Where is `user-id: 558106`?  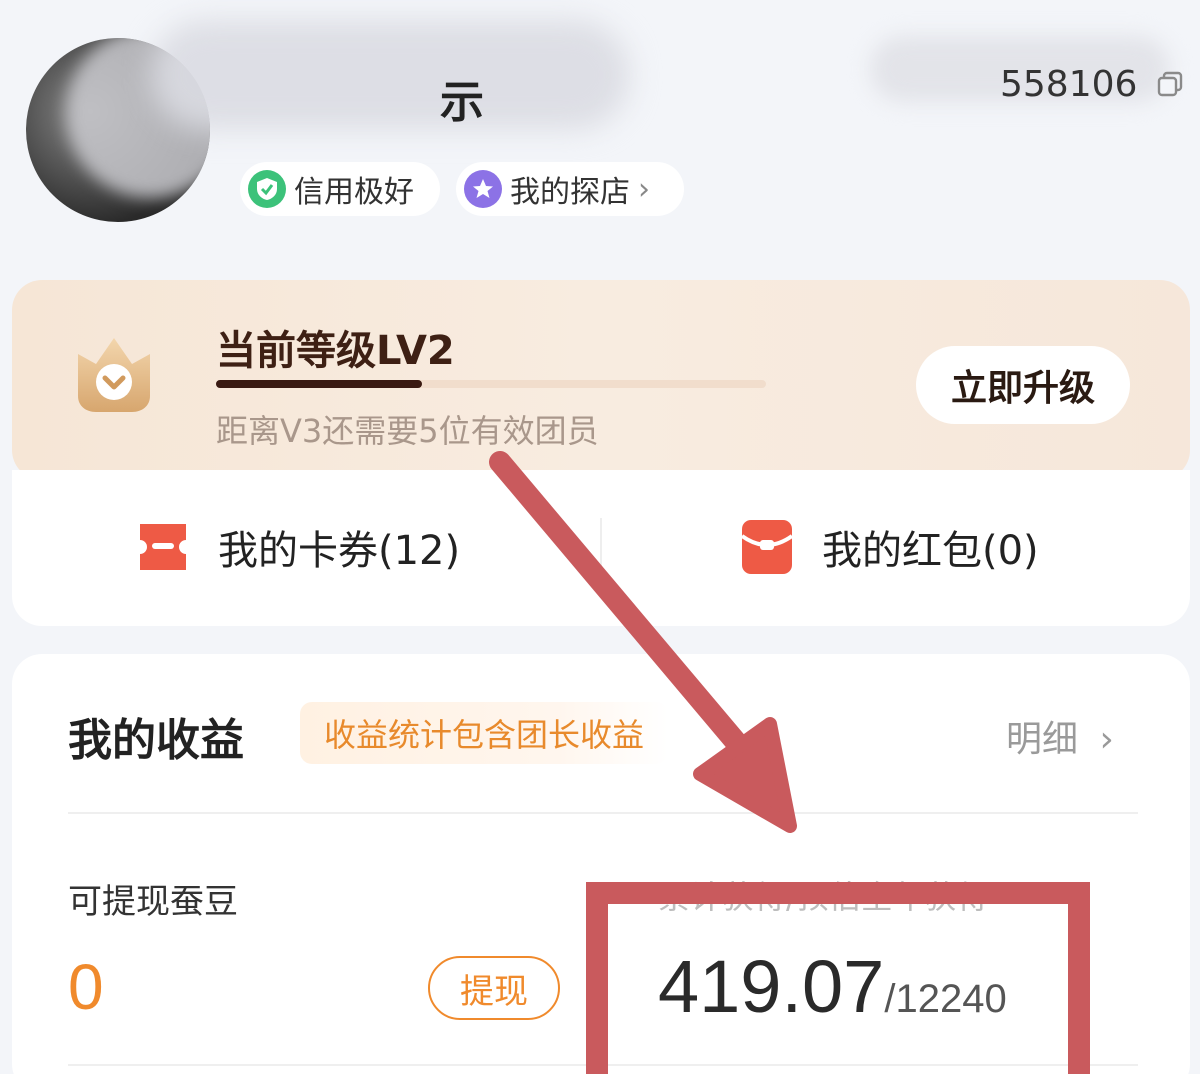
user-id: 558106 is located at coordinates (1069, 84).